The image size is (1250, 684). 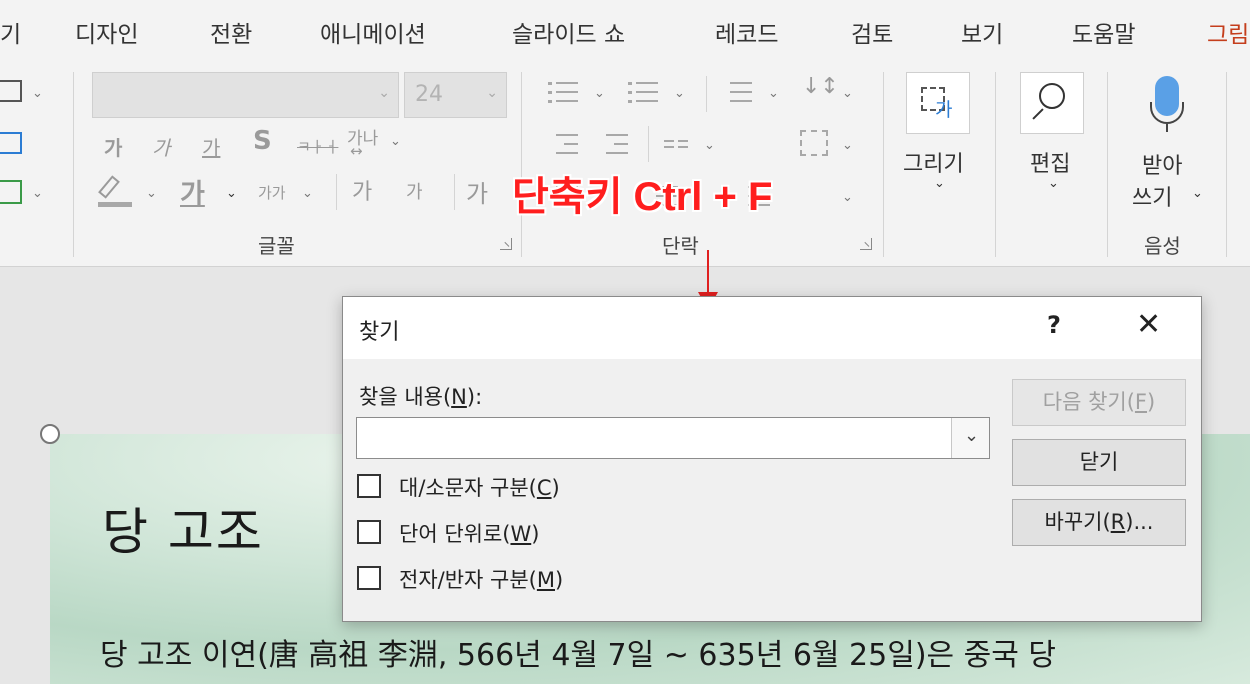 I want to click on increase-indent-icon, so click(x=614, y=145).